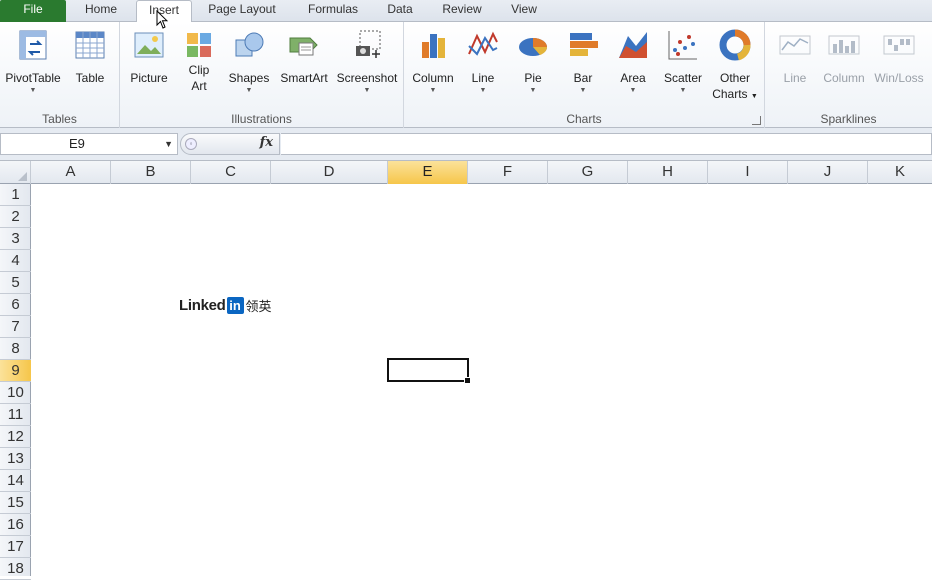 This screenshot has height=580, width=932. I want to click on pivottable-icon, so click(33, 45).